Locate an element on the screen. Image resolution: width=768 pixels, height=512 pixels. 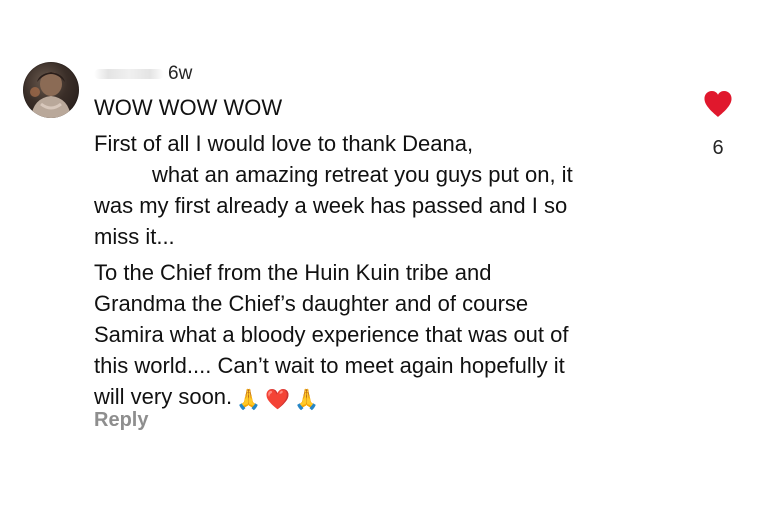
username-redacted is located at coordinates (129, 74).